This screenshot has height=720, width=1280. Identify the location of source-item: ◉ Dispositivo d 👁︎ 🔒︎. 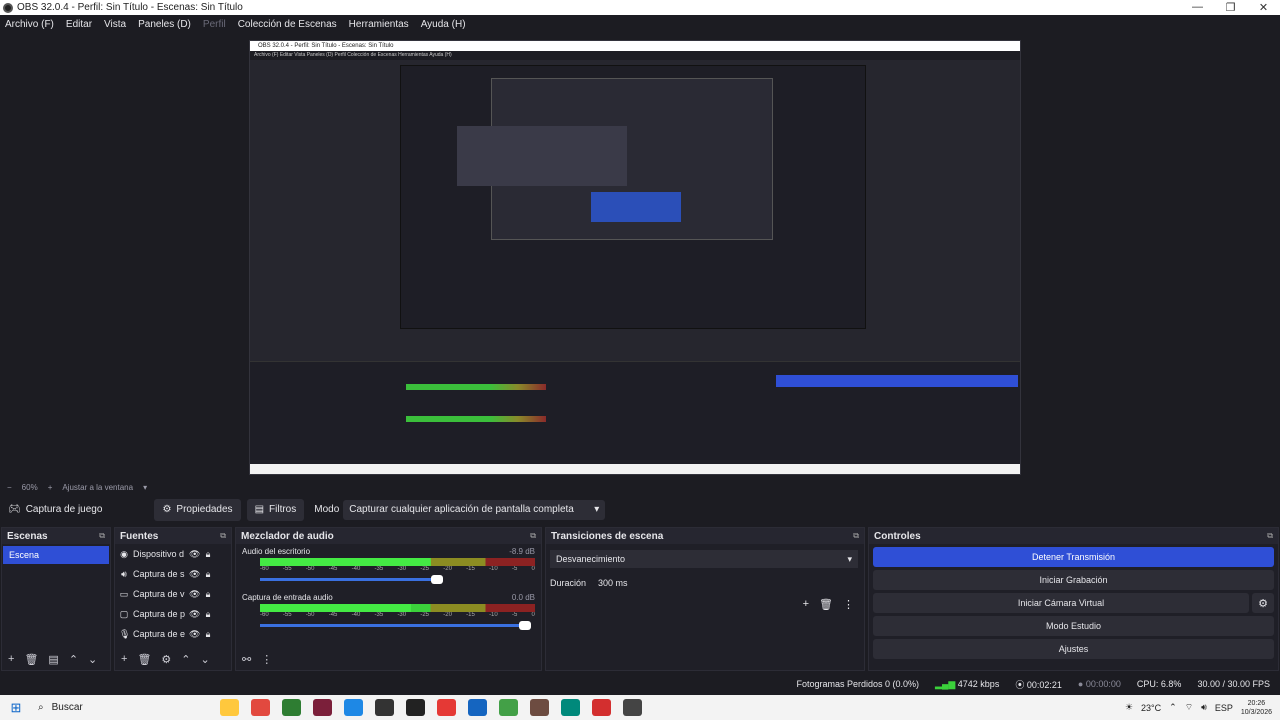
(173, 554).